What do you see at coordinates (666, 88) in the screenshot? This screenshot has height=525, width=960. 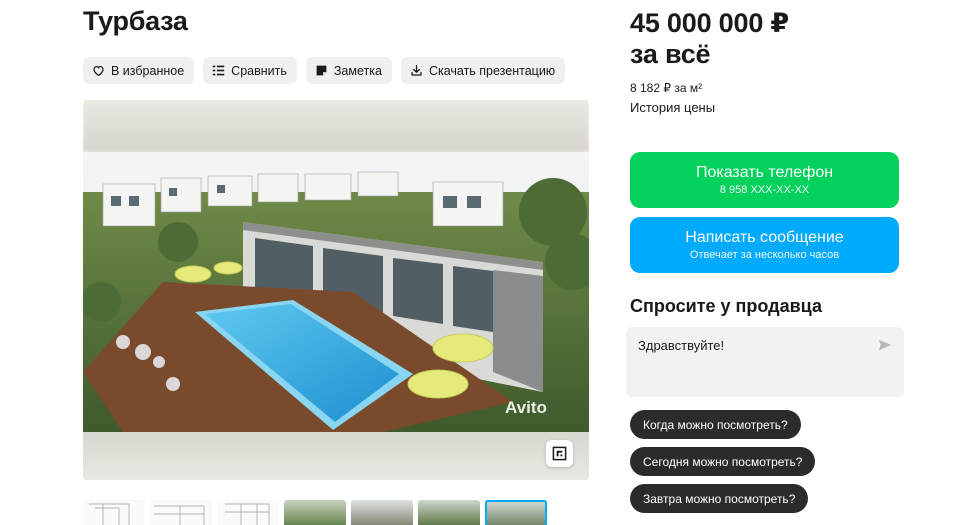 I see `price-per-m2: 8 182 ₽ за м²` at bounding box center [666, 88].